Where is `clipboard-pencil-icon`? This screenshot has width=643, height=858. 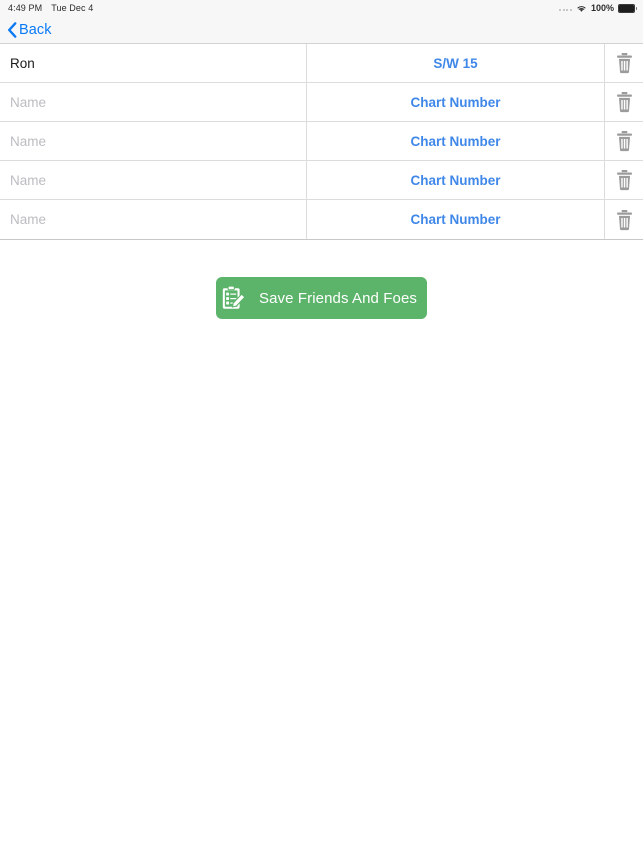
clipboard-pencil-icon is located at coordinates (234, 298).